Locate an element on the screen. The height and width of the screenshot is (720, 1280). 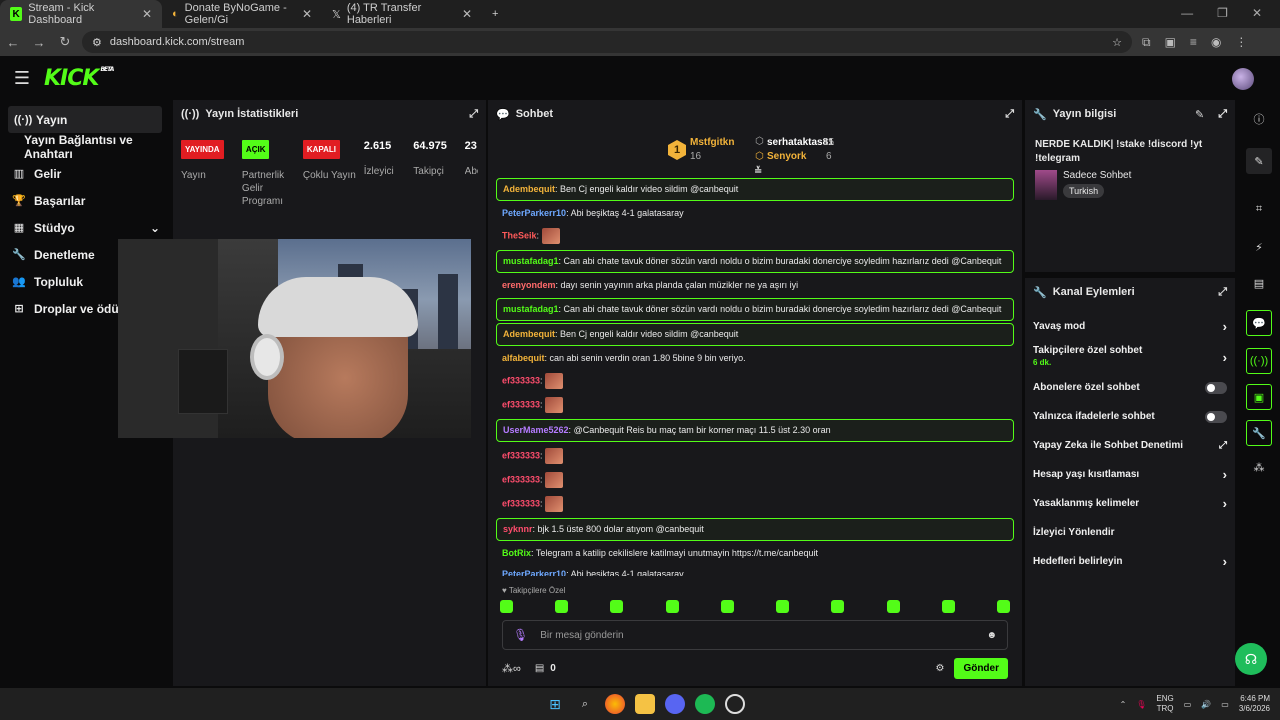
channel-action-item: Yavaş mod › is located at coordinates (1130, 326).